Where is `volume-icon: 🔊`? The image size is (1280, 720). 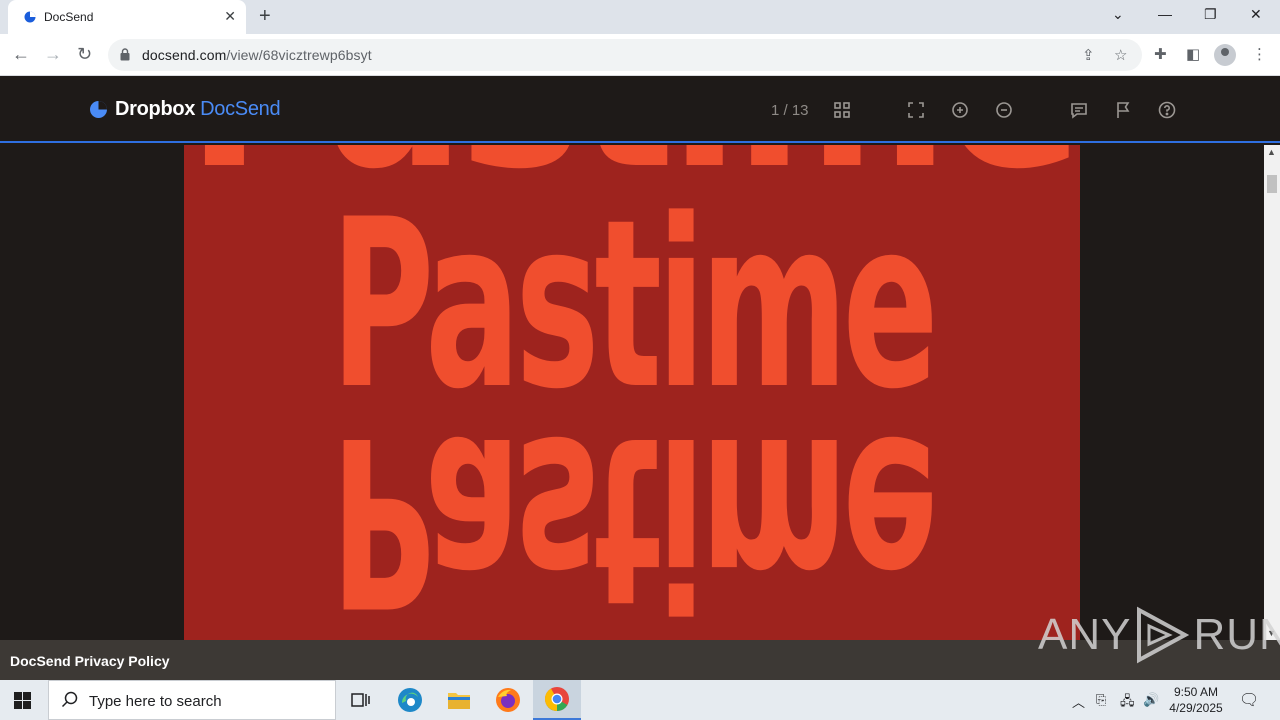 volume-icon: 🔊 is located at coordinates (1151, 700).